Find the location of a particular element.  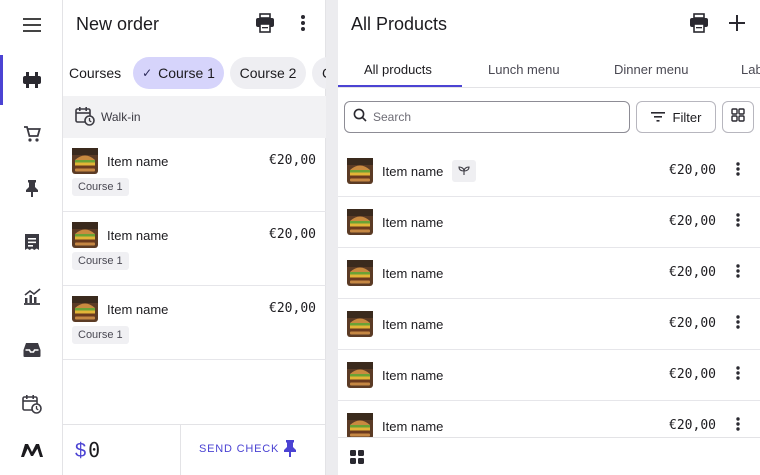

chip-course-3: C is located at coordinates (319, 73).